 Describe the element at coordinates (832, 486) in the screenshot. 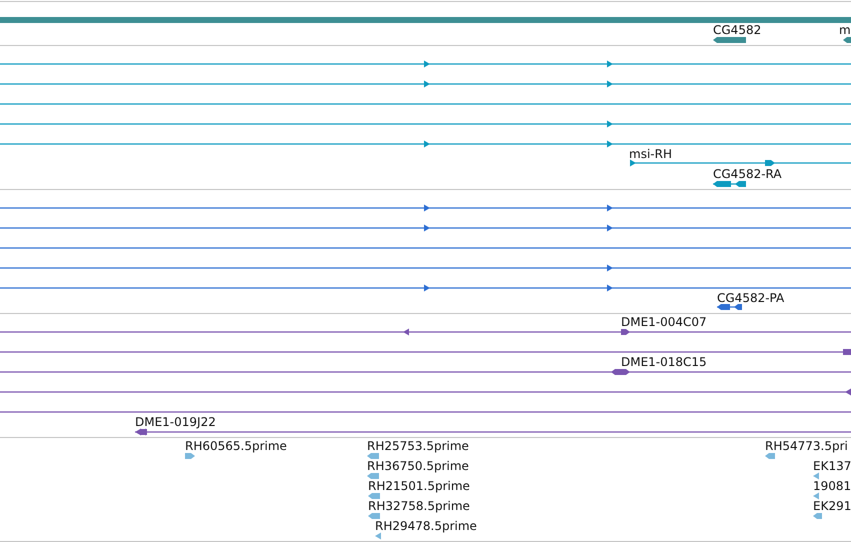

I see `feature-label: 19081` at that location.